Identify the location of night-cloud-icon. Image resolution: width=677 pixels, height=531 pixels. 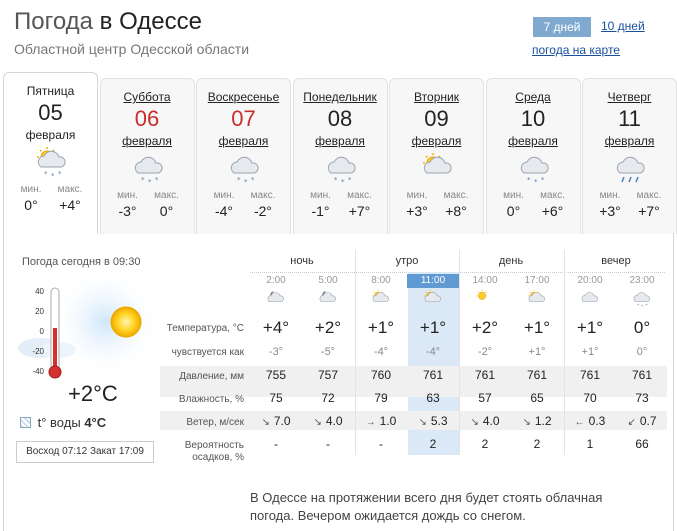
(328, 300).